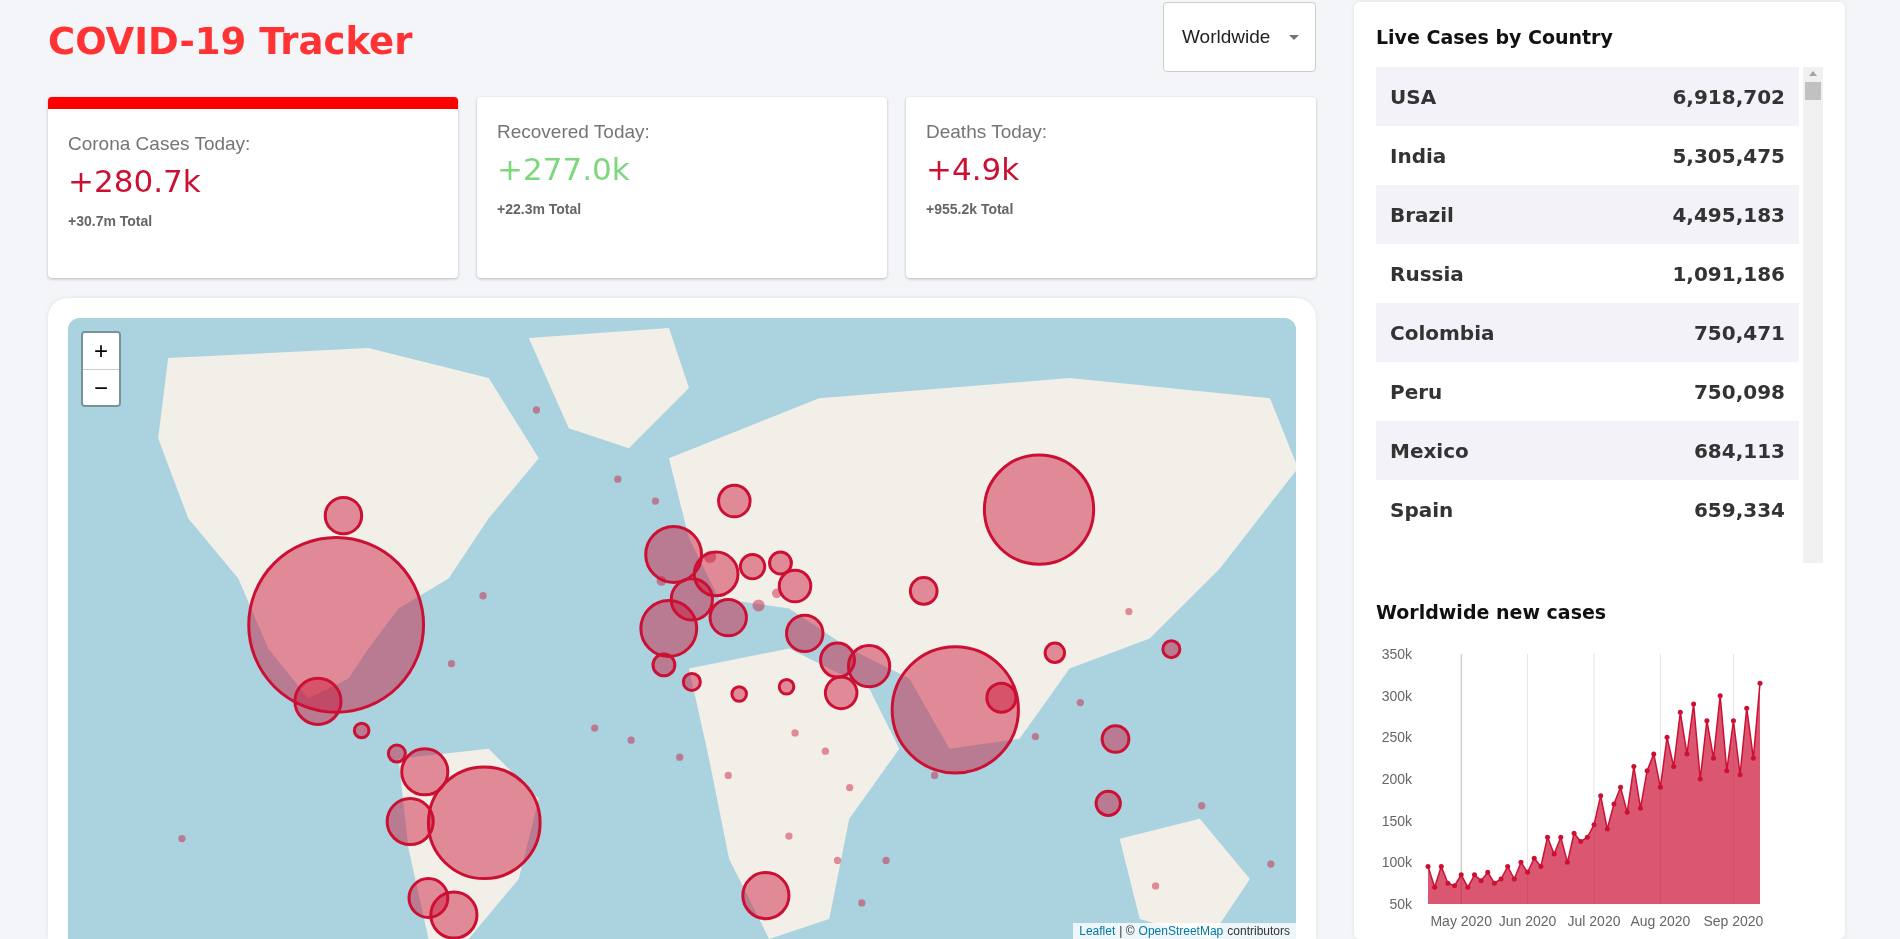 This screenshot has width=1900, height=939. What do you see at coordinates (160, 144) in the screenshot?
I see `card-title: Corona Cases Today:` at bounding box center [160, 144].